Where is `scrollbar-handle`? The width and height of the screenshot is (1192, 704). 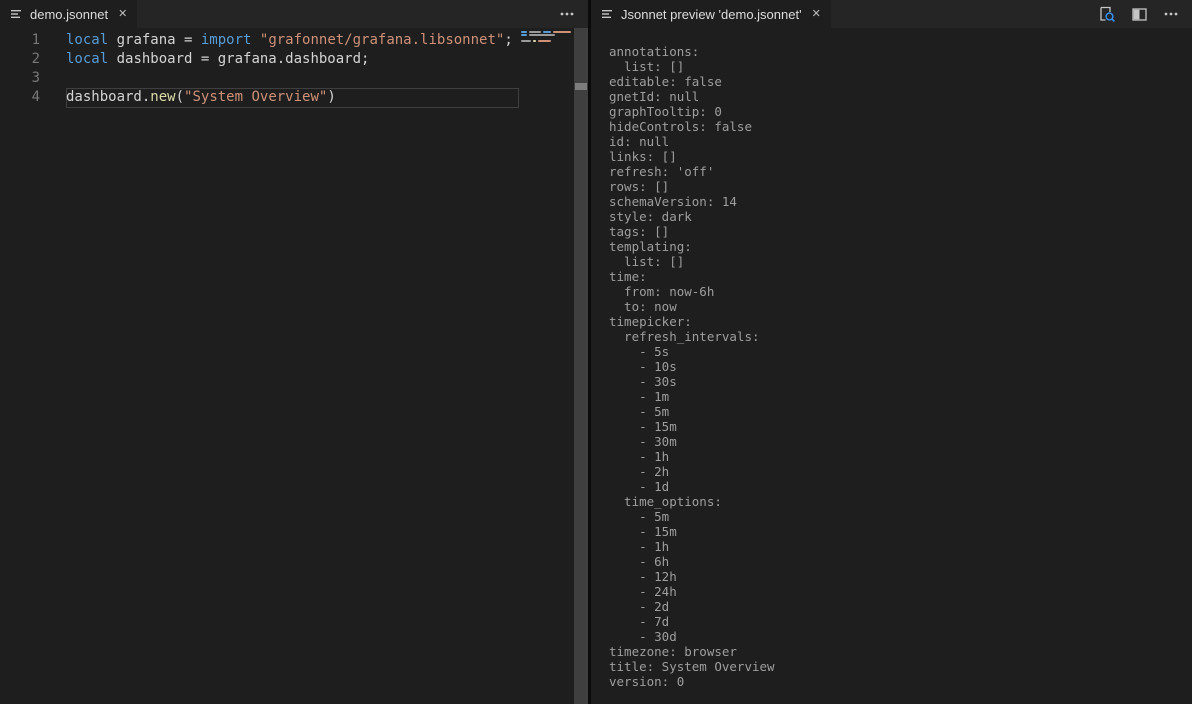 scrollbar-handle is located at coordinates (581, 86).